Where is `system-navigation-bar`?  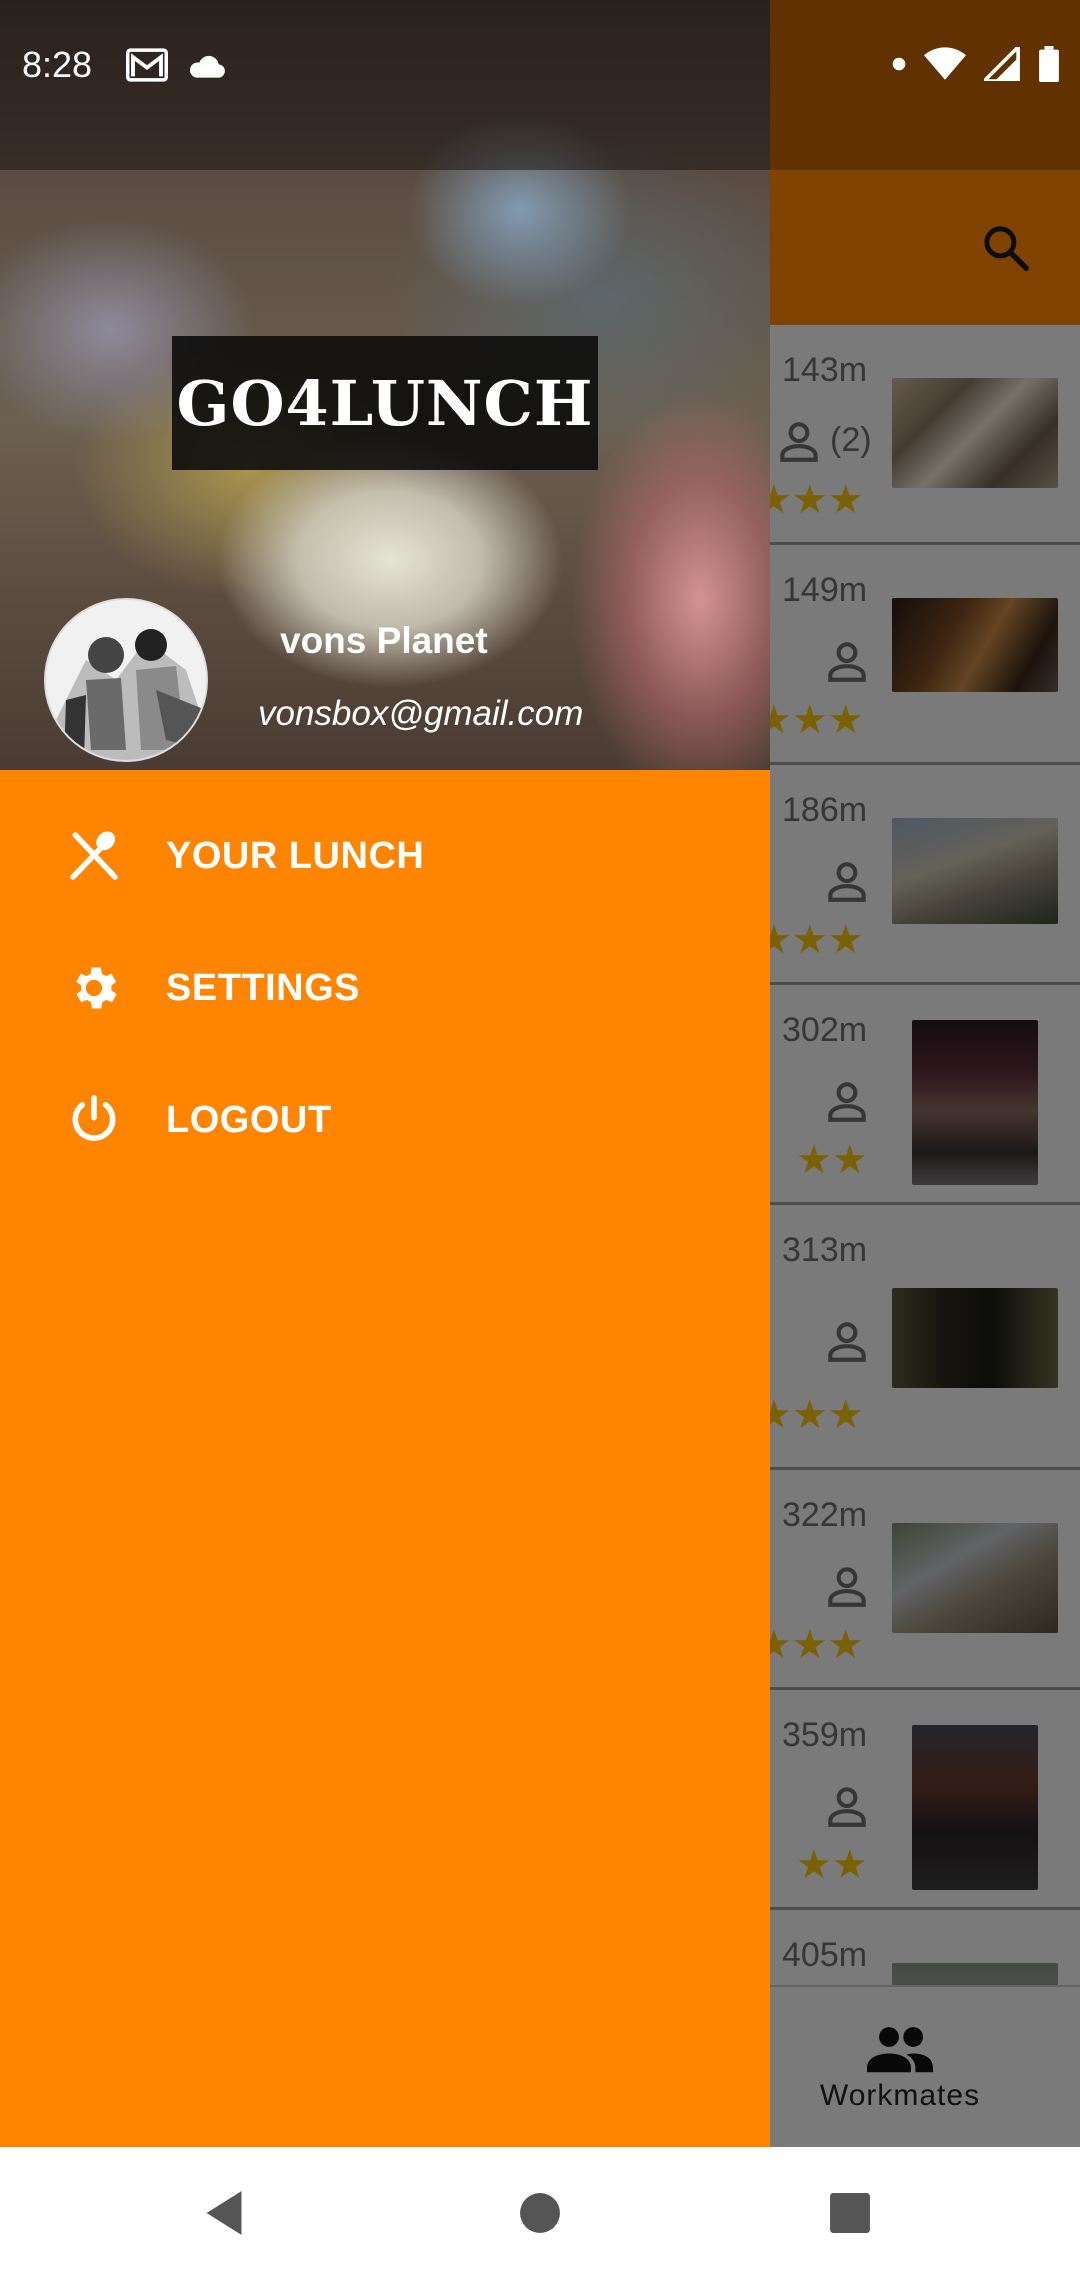 system-navigation-bar is located at coordinates (540, 2213).